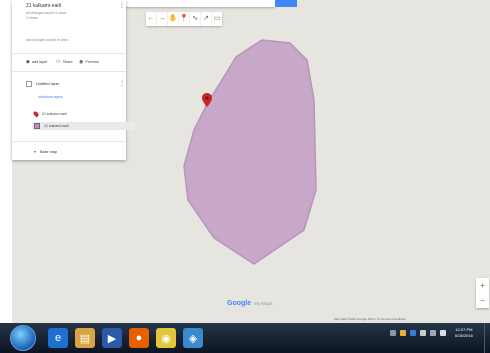 This screenshot has height=353, width=490. Describe the element at coordinates (193, 338) in the screenshot. I see `app-icon: ◈` at that location.